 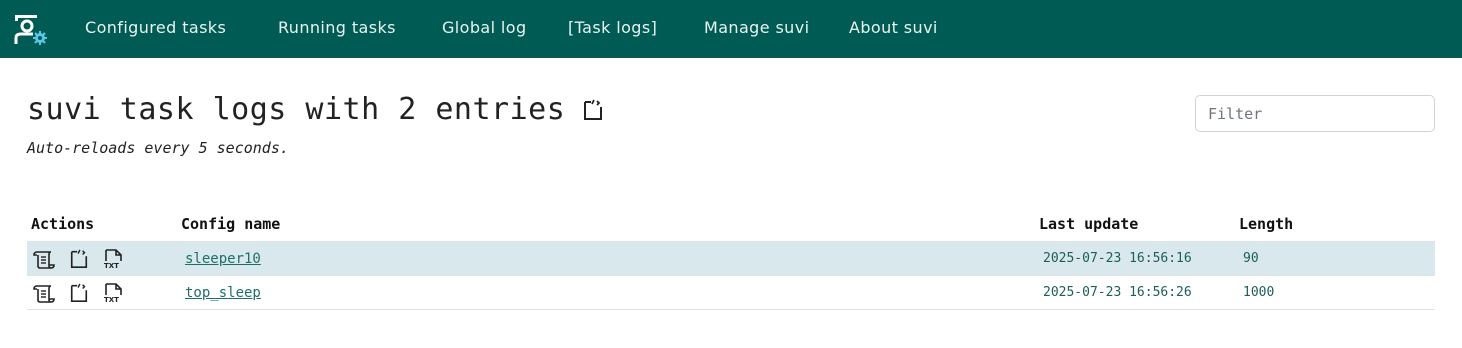 What do you see at coordinates (31, 30) in the screenshot?
I see `suvi-logo-icon` at bounding box center [31, 30].